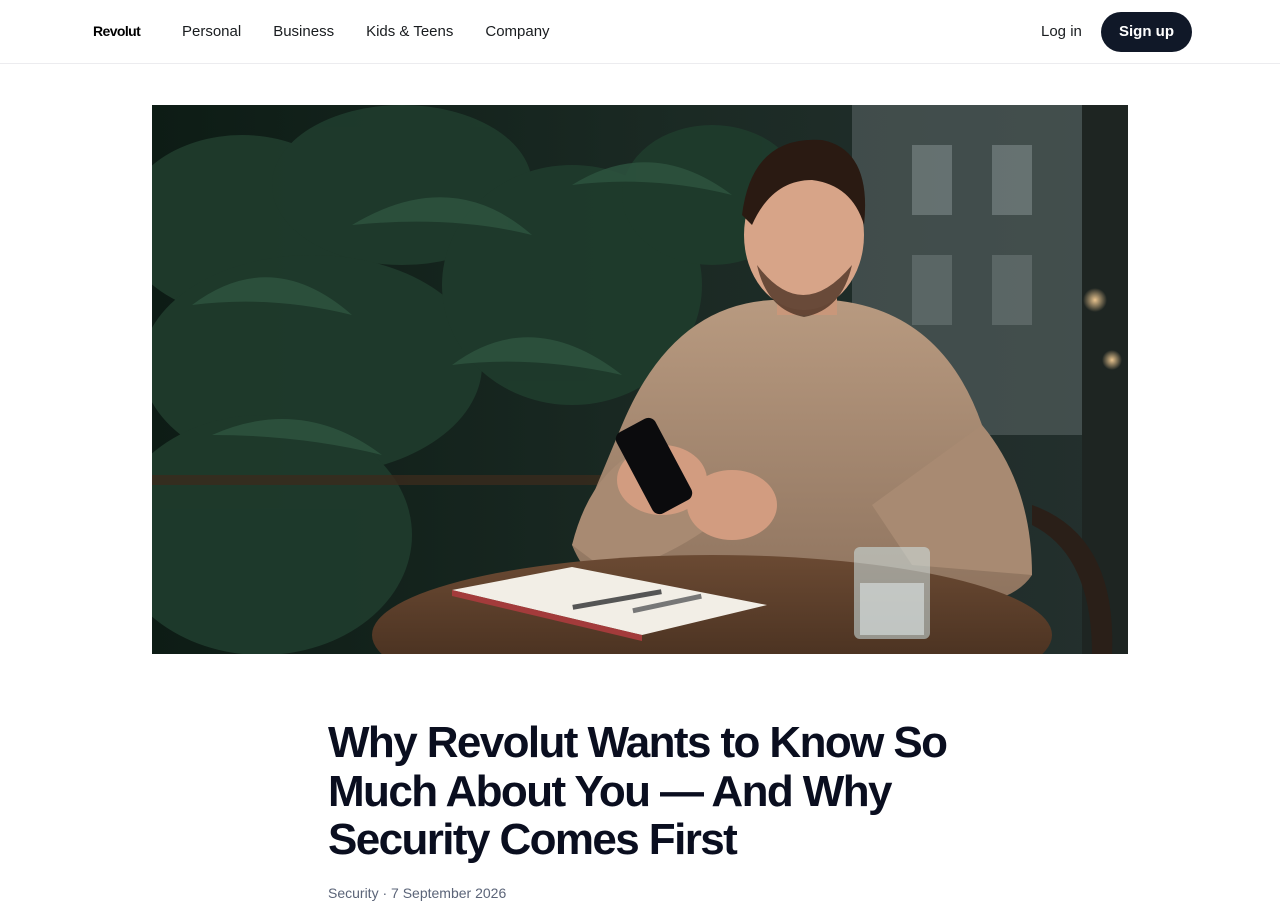 The height and width of the screenshot is (902, 1280). What do you see at coordinates (211, 32) in the screenshot?
I see `nav-item-personal: Personal` at bounding box center [211, 32].